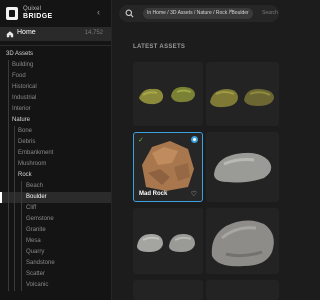 This screenshot has height=300, width=320. What do you see at coordinates (242, 243) in the screenshot?
I see `large-boulder-thumbnail` at bounding box center [242, 243].